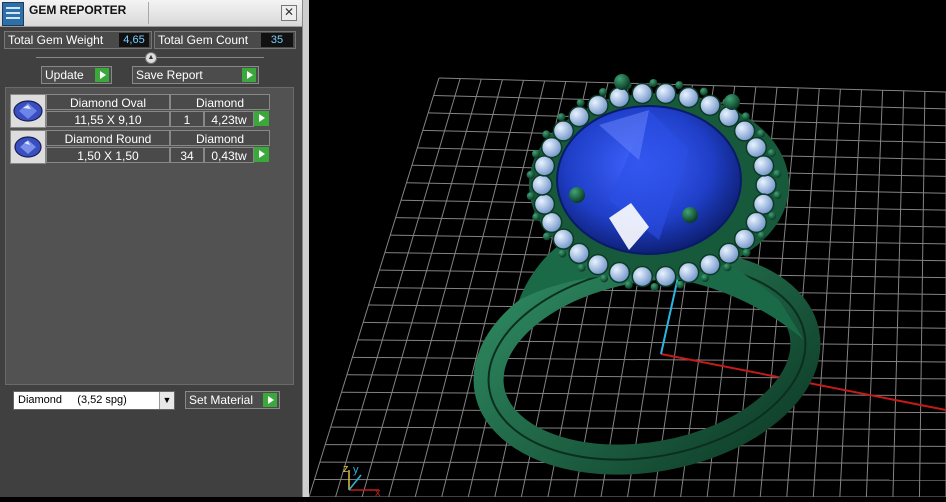 The image size is (946, 502). Describe the element at coordinates (13, 14) in the screenshot. I see `gem-reporter-app-icon` at that location.